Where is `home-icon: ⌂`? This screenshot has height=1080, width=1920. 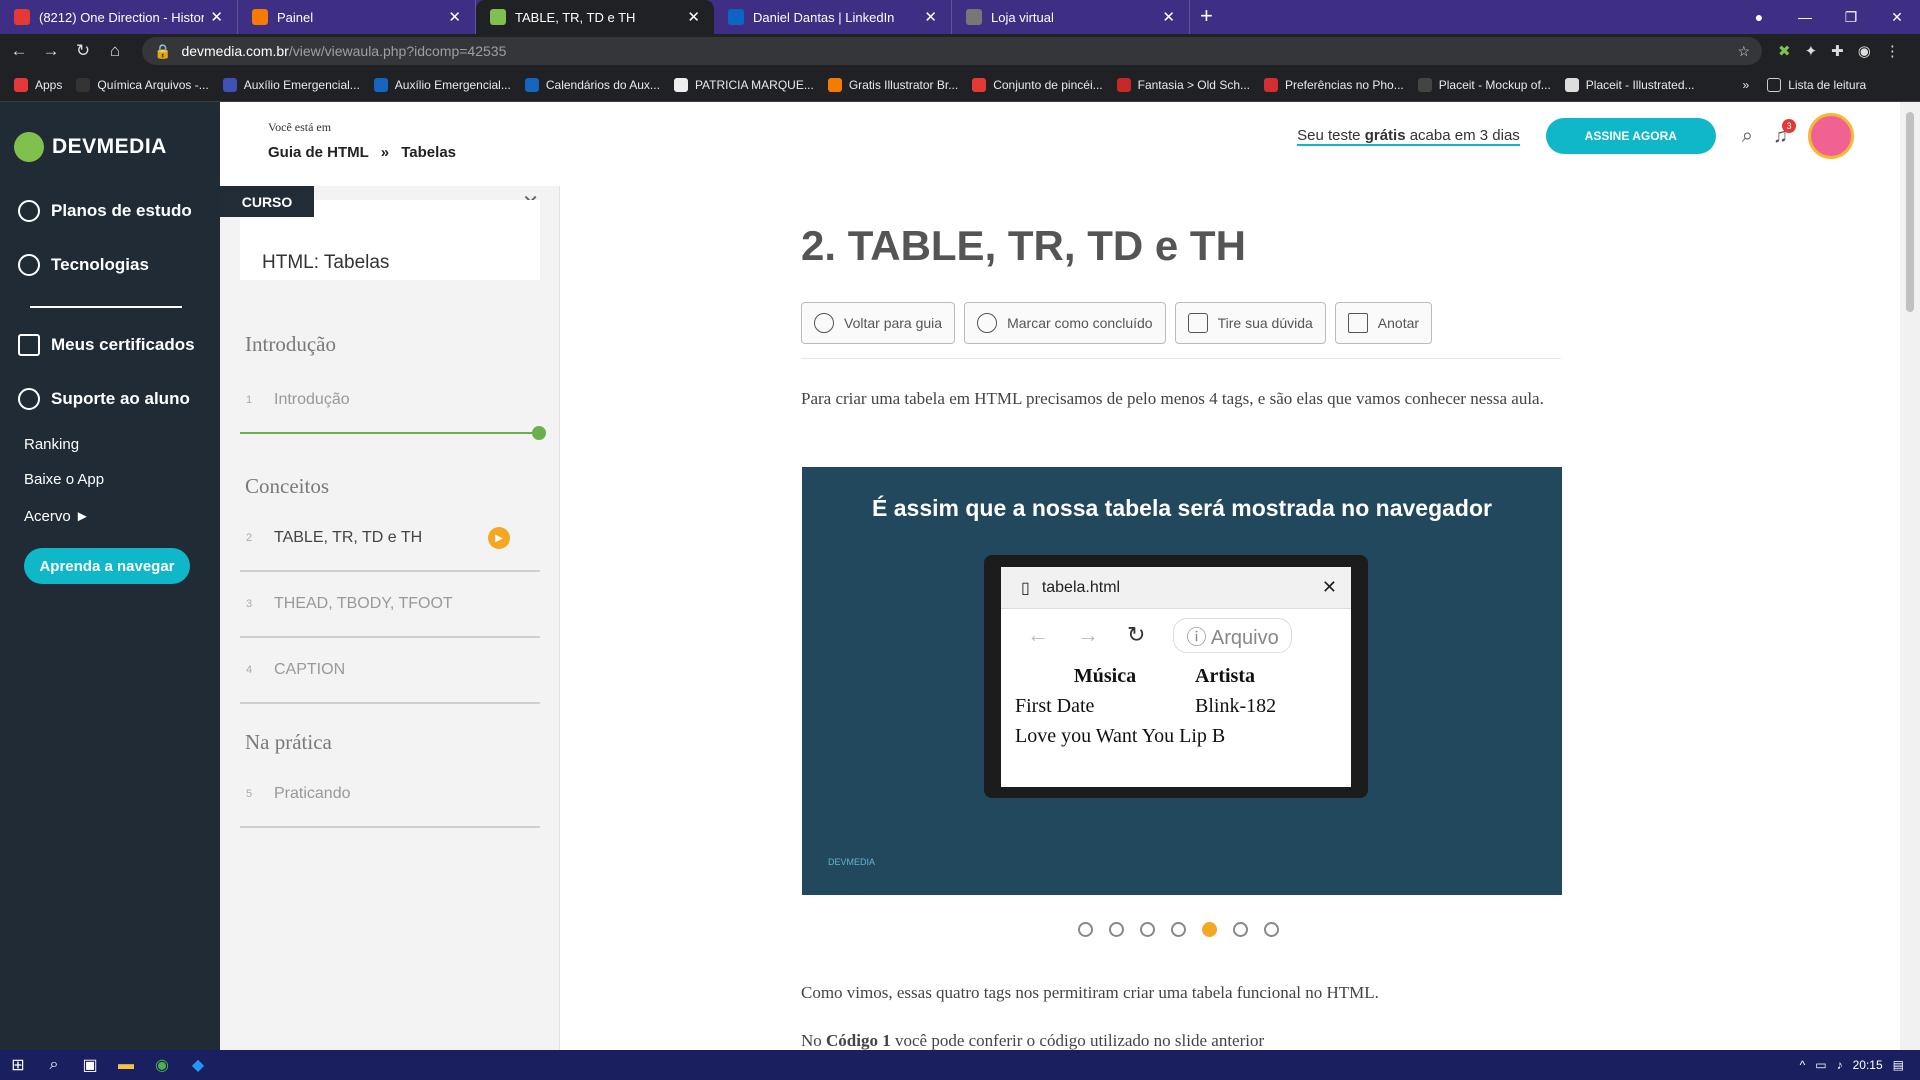 home-icon: ⌂ is located at coordinates (115, 51).